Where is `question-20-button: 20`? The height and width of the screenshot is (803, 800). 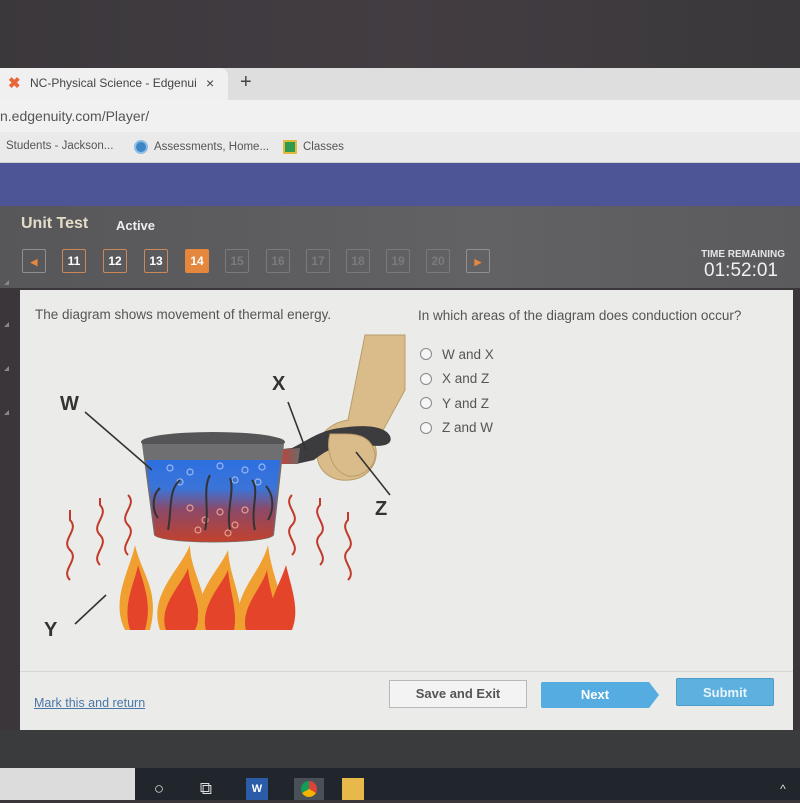 question-20-button: 20 is located at coordinates (438, 261).